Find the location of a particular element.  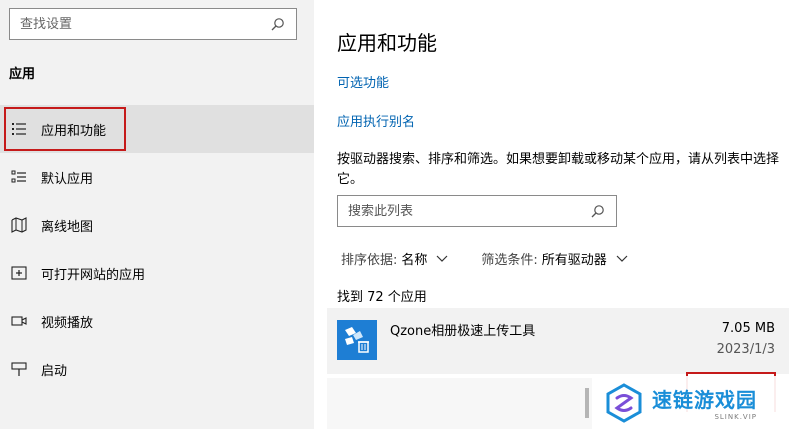

app-name: Qzone相册极速上传工具 is located at coordinates (463, 331).